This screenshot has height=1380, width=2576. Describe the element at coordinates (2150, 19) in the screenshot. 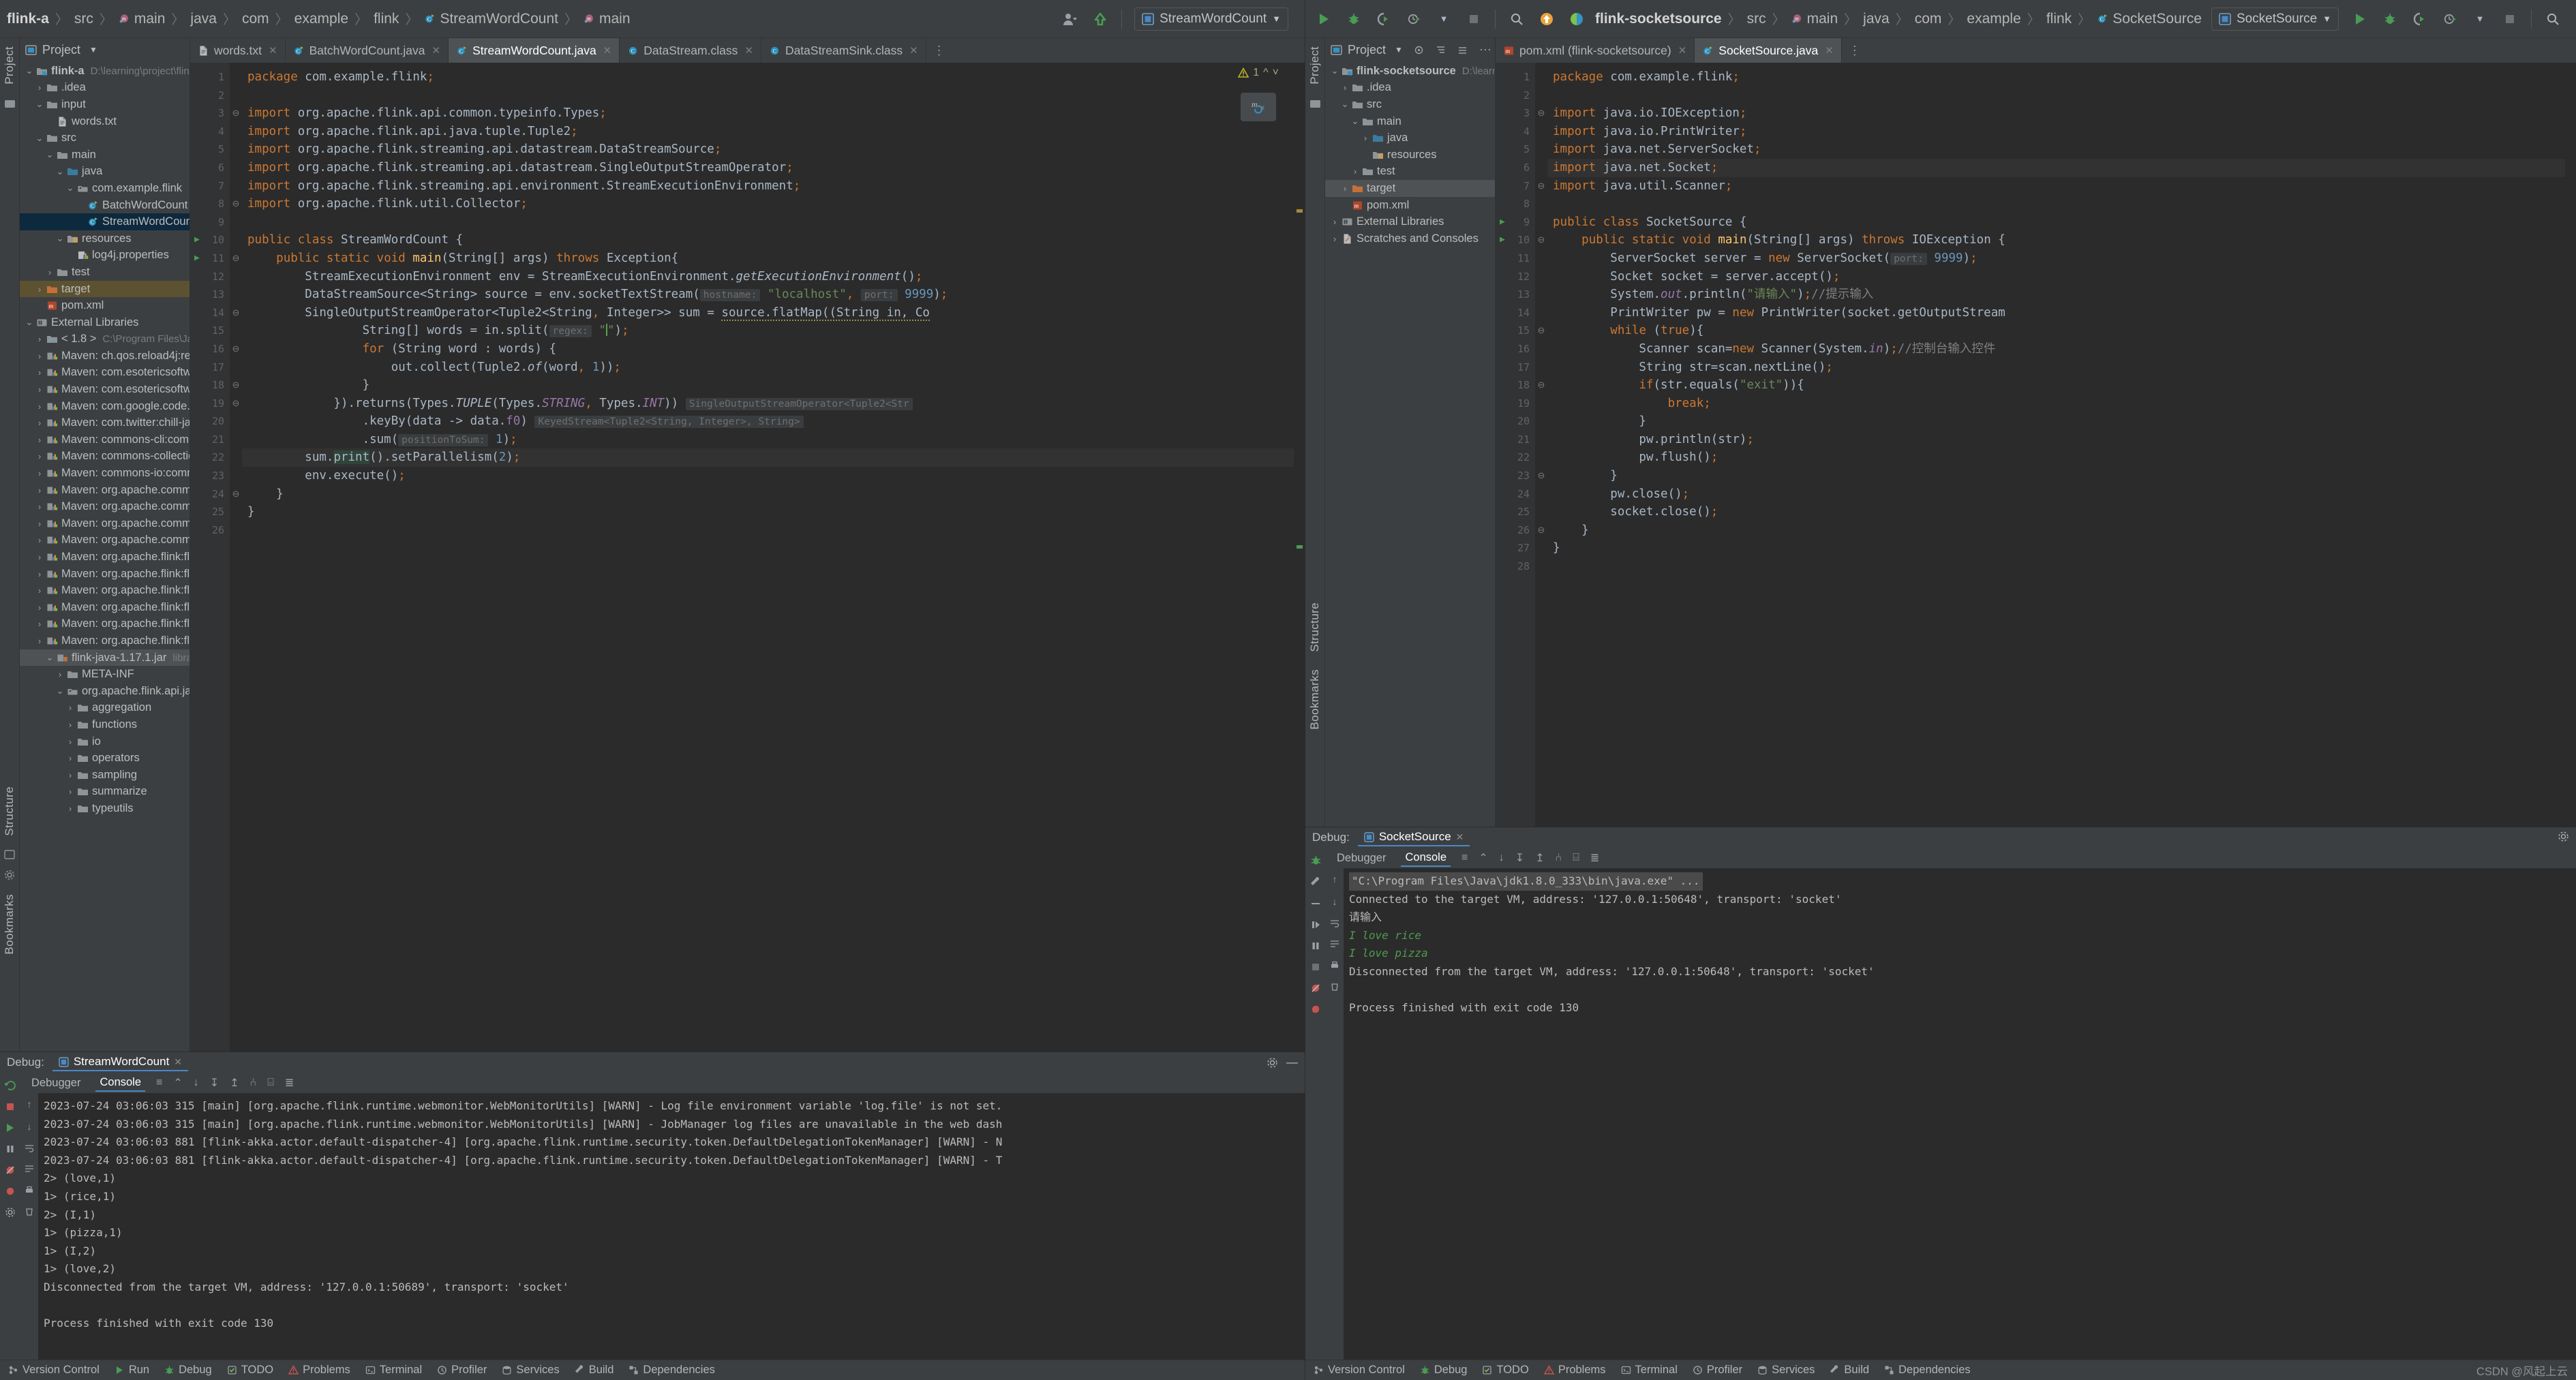

I see `breadcrumb-item-socketsource: C SocketSource` at that location.